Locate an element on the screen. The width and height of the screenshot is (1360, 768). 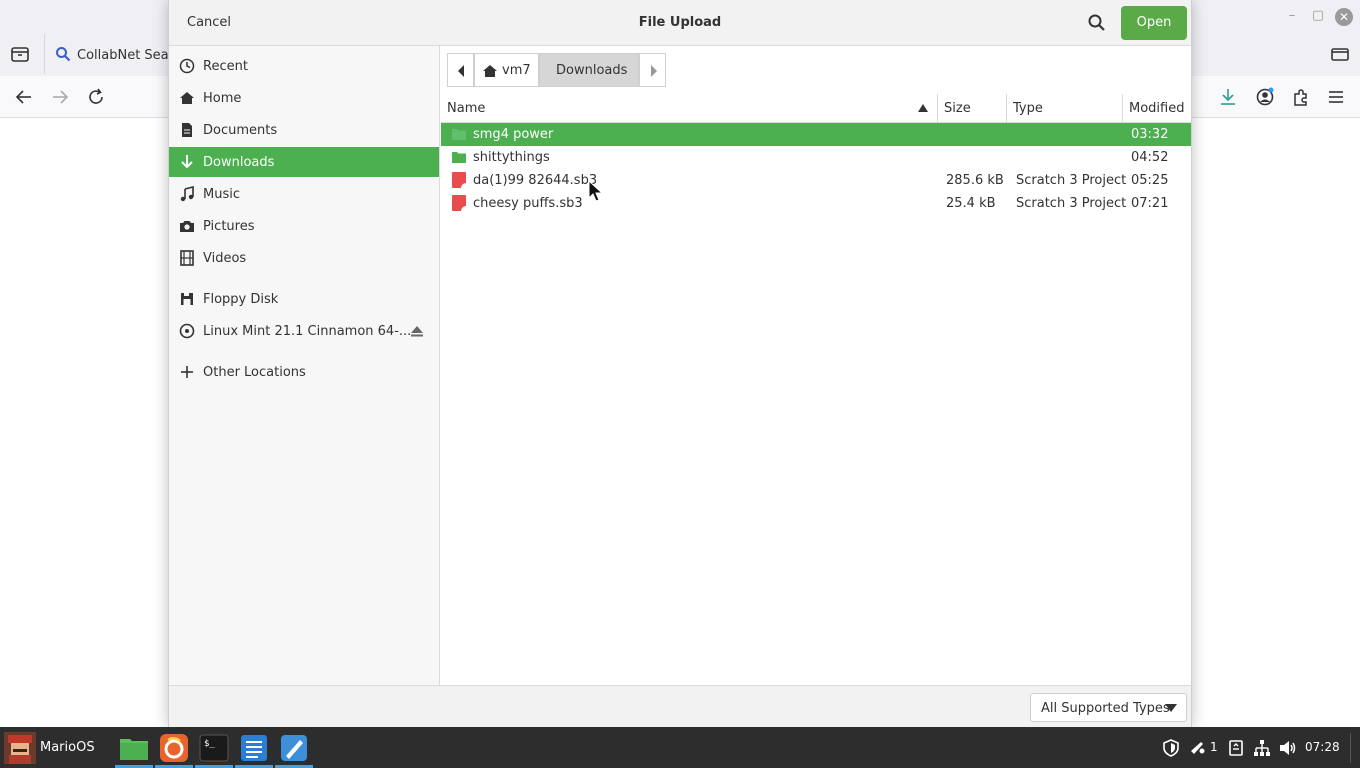
sidebar-item-floppy-disk: Floppy Disk is located at coordinates (304, 299).